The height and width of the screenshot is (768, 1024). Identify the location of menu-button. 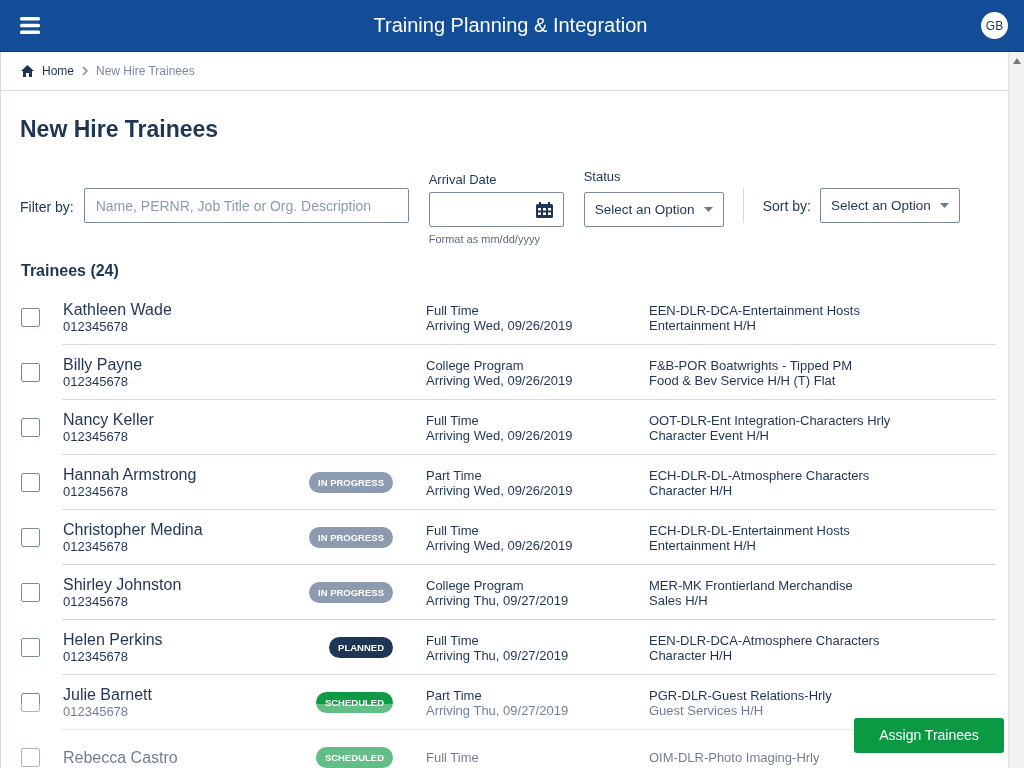
(30, 25).